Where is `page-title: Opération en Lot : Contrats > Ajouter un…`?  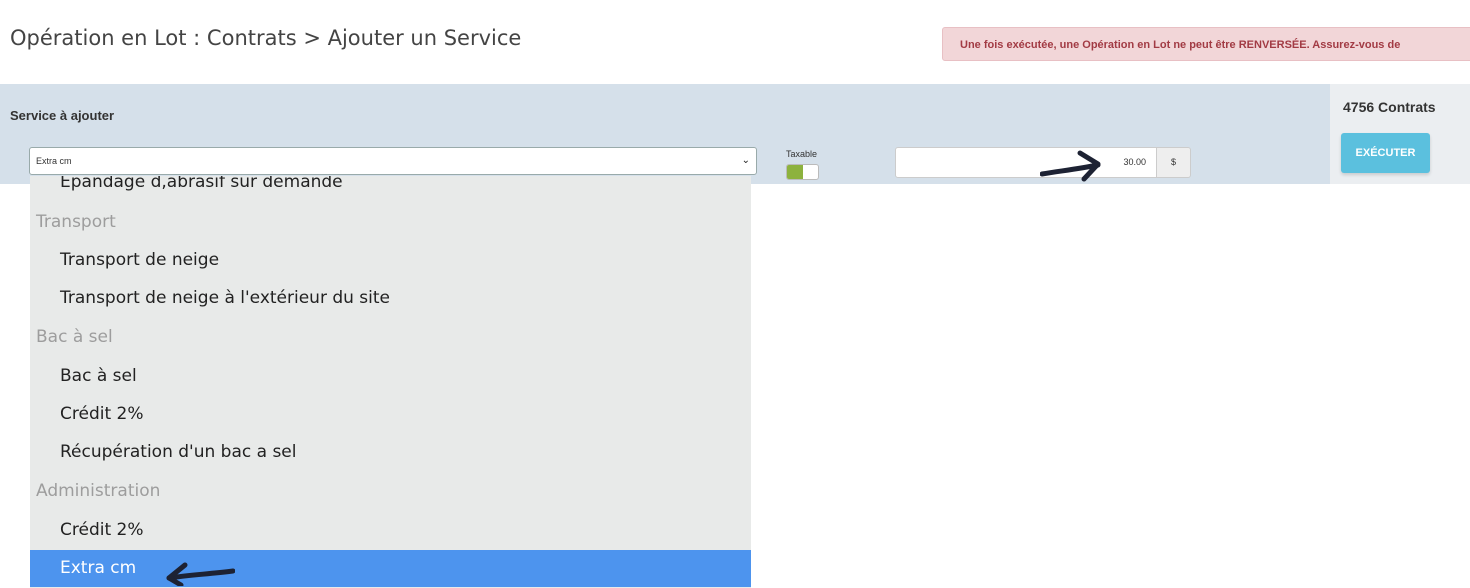
page-title: Opération en Lot : Contrats > Ajouter un… is located at coordinates (266, 38).